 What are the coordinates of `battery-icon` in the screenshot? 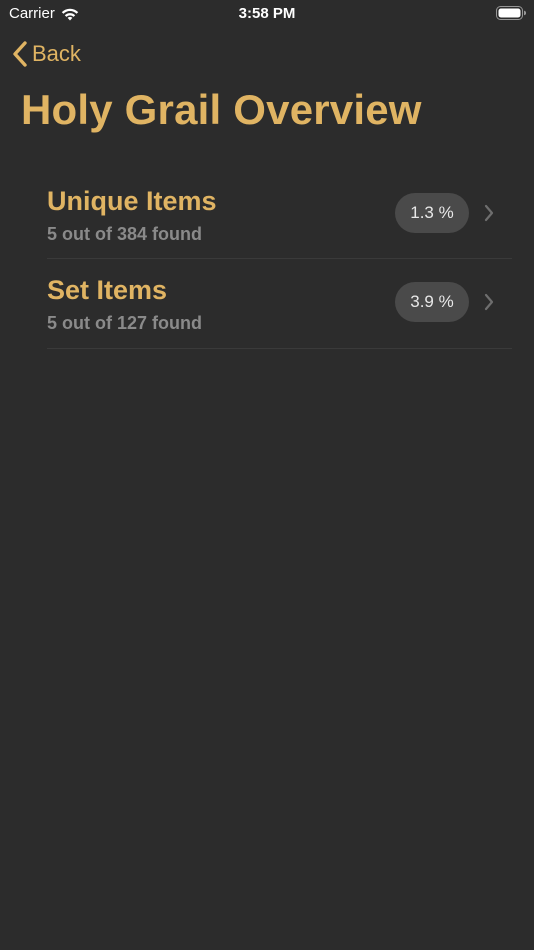 It's located at (511, 13).